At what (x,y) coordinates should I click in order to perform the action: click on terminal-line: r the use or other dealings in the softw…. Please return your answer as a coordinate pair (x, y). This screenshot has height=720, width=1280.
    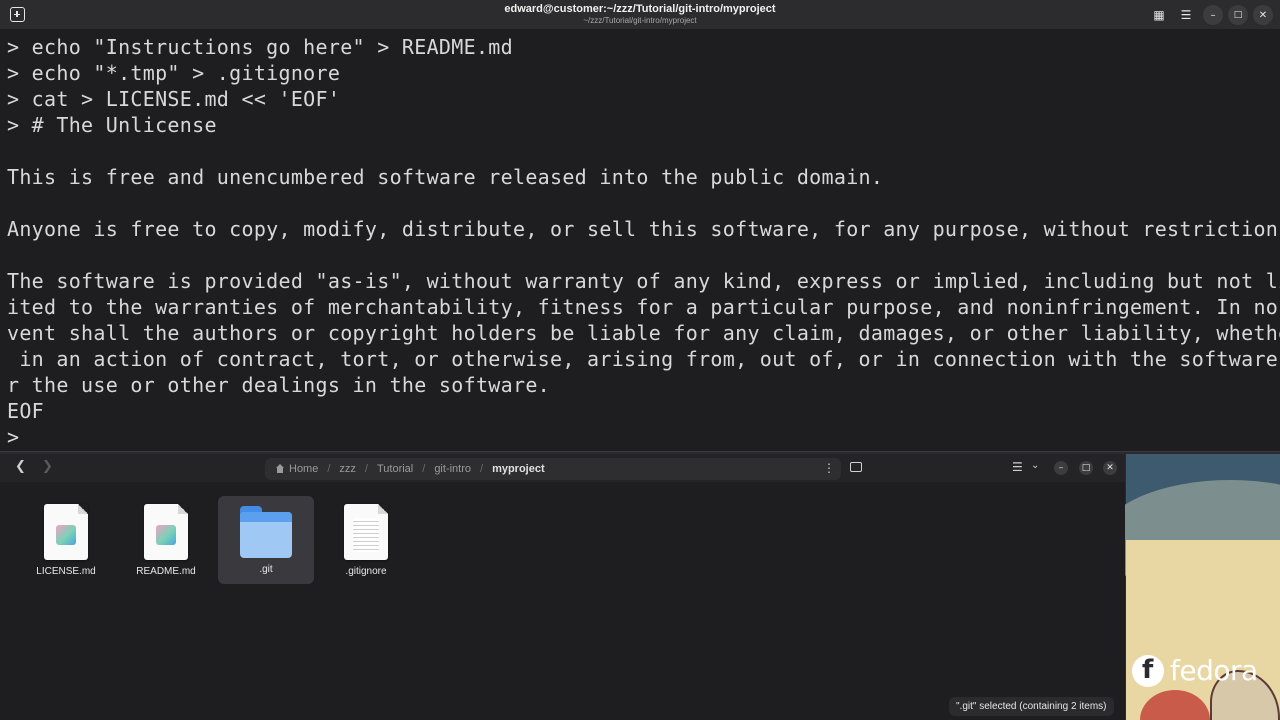
    Looking at the image, I should click on (279, 385).